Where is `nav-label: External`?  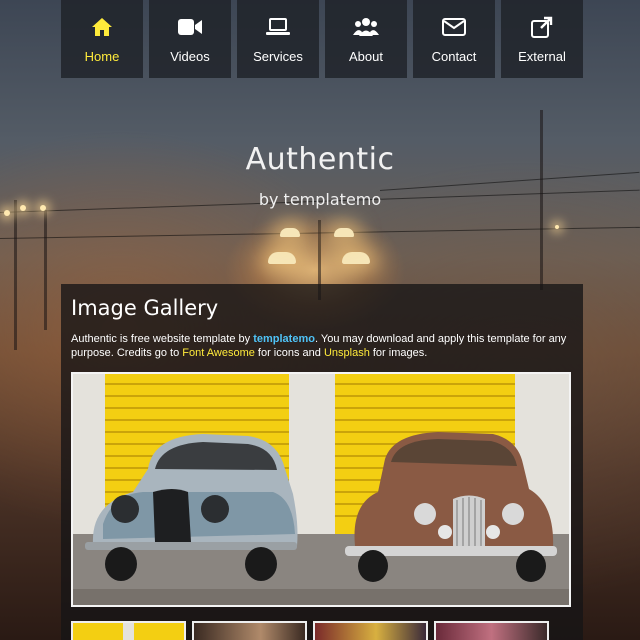
nav-label: External is located at coordinates (542, 56).